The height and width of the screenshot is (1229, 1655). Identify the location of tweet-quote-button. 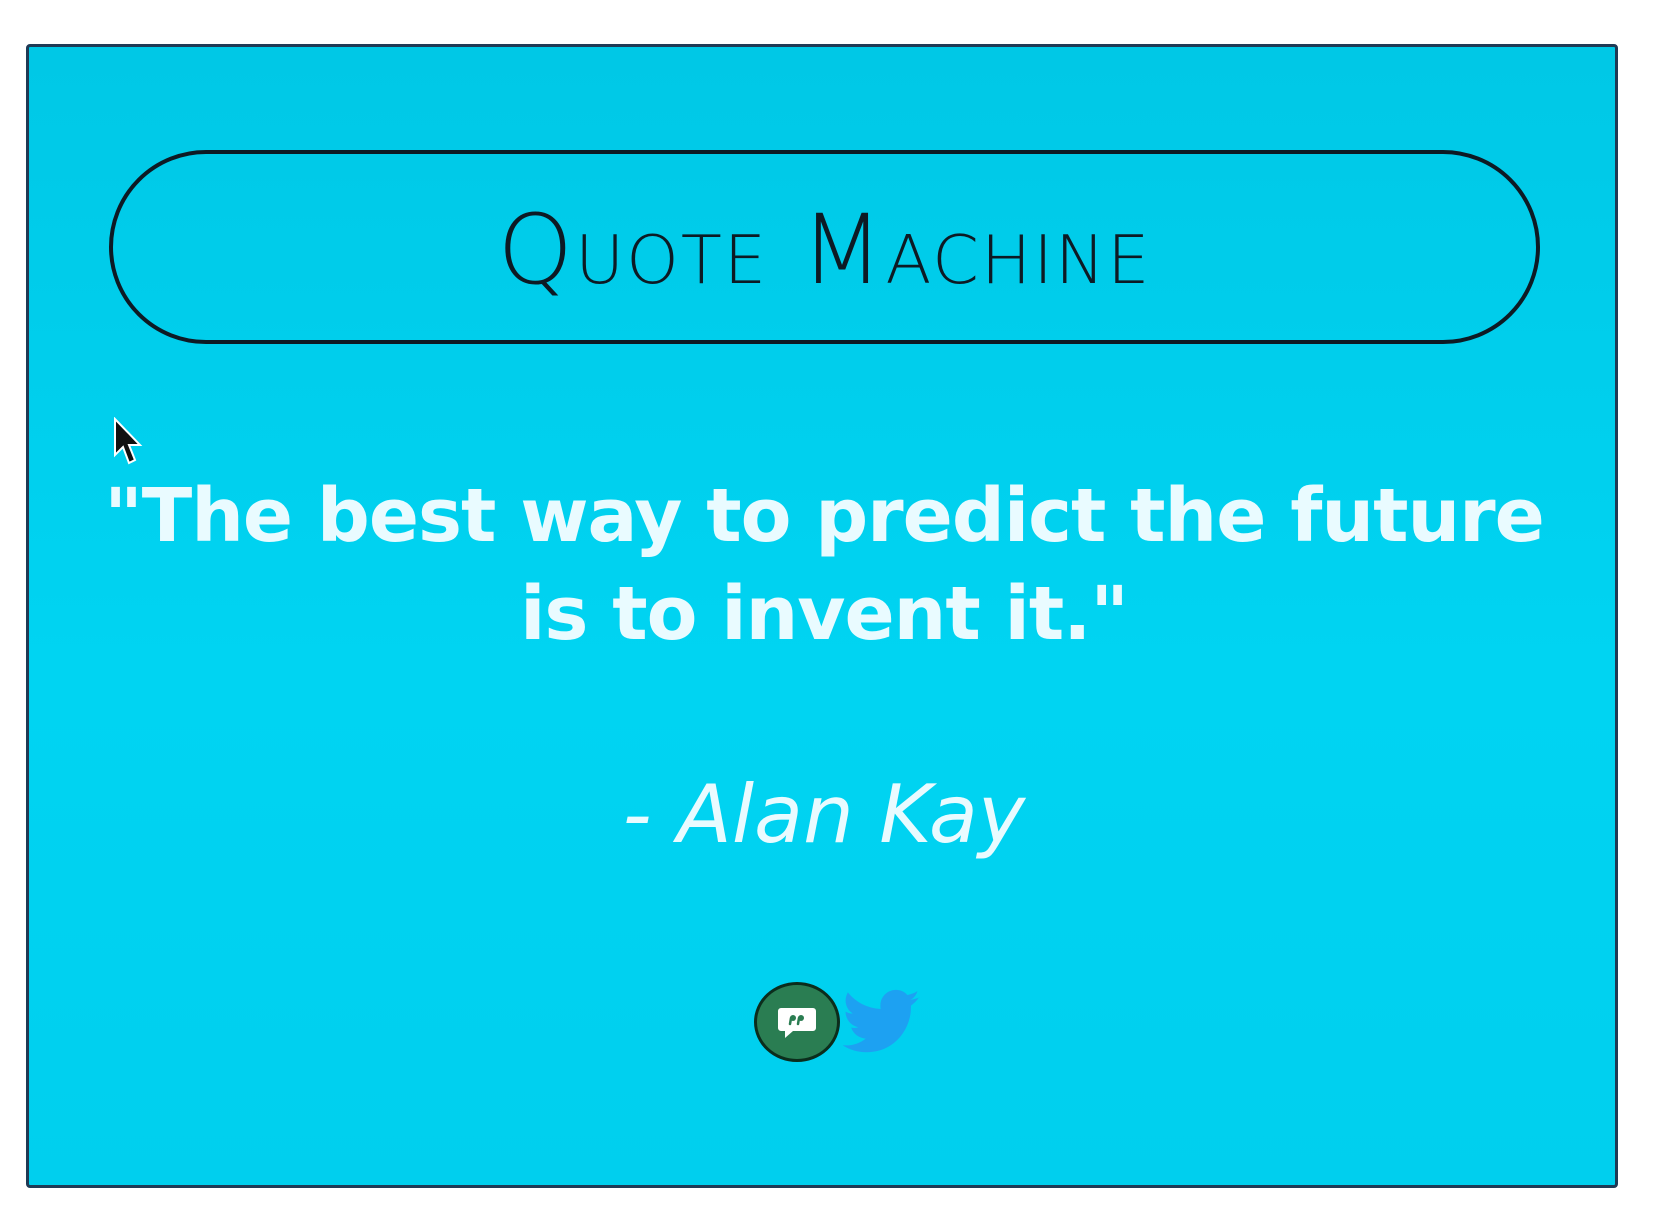
(882, 1022).